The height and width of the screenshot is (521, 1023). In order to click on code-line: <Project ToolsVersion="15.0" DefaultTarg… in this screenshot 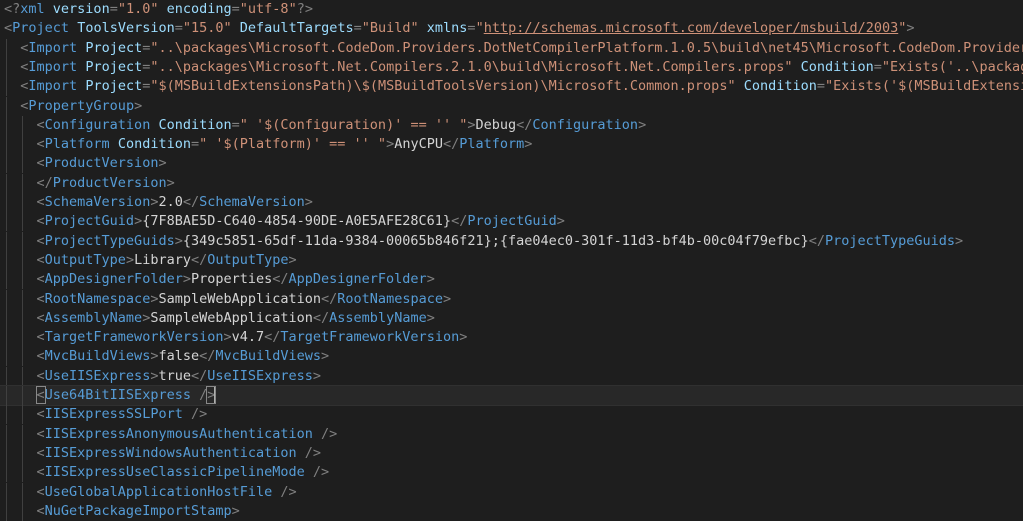, I will do `click(511, 28)`.